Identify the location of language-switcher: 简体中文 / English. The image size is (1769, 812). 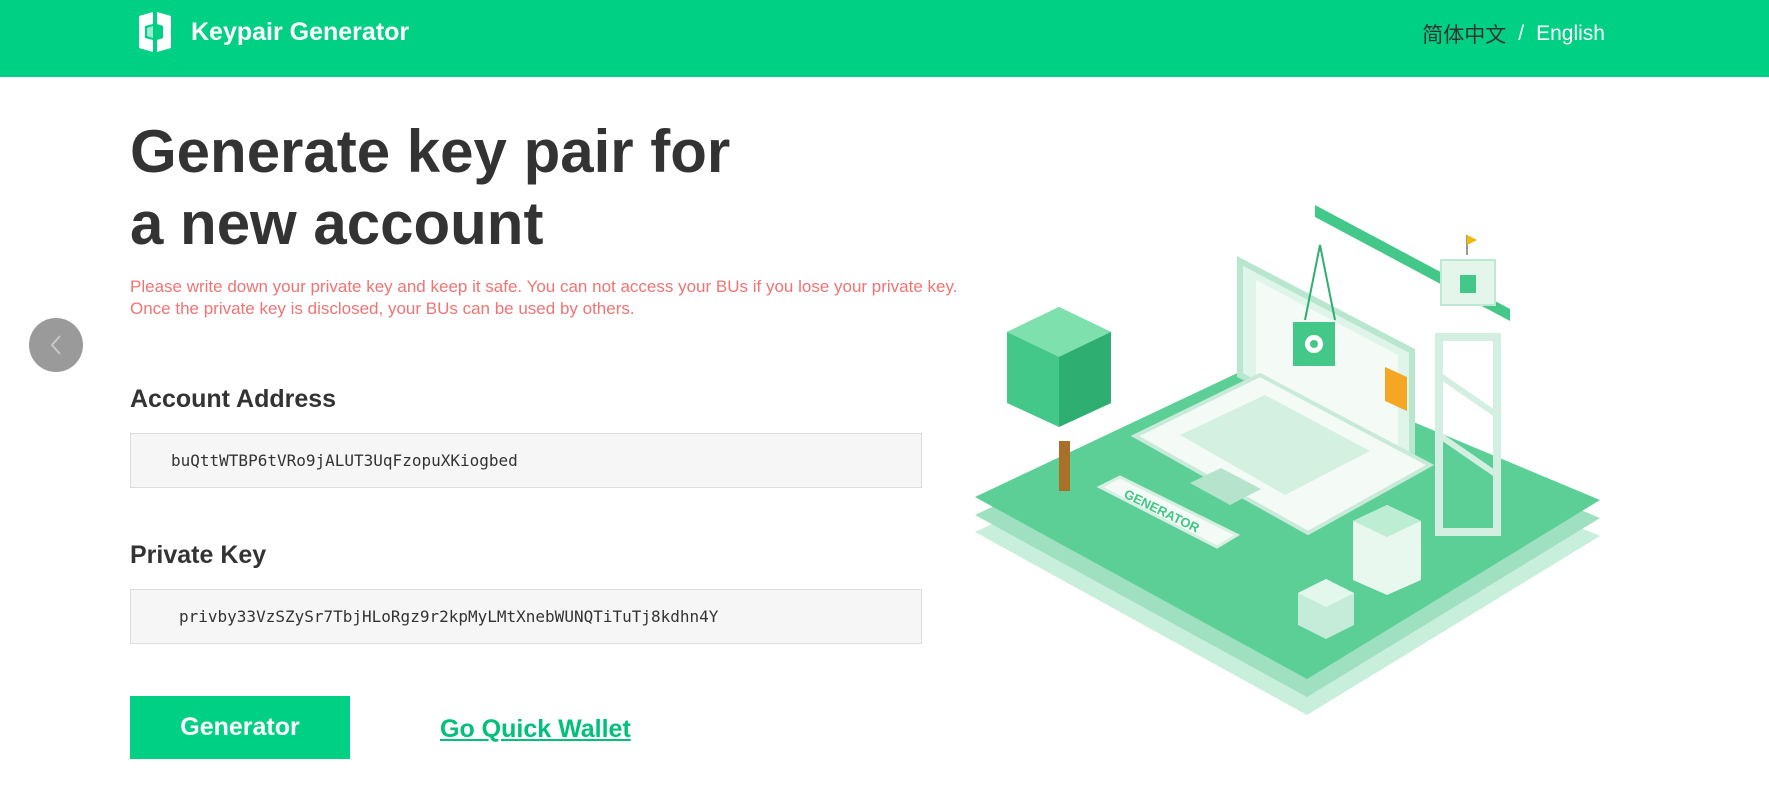
(1513, 34).